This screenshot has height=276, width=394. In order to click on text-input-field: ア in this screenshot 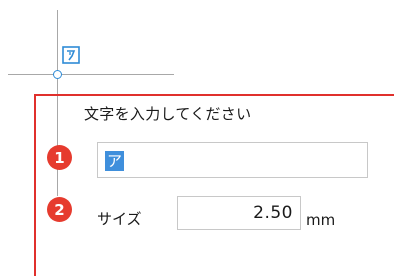, I will do `click(232, 160)`.